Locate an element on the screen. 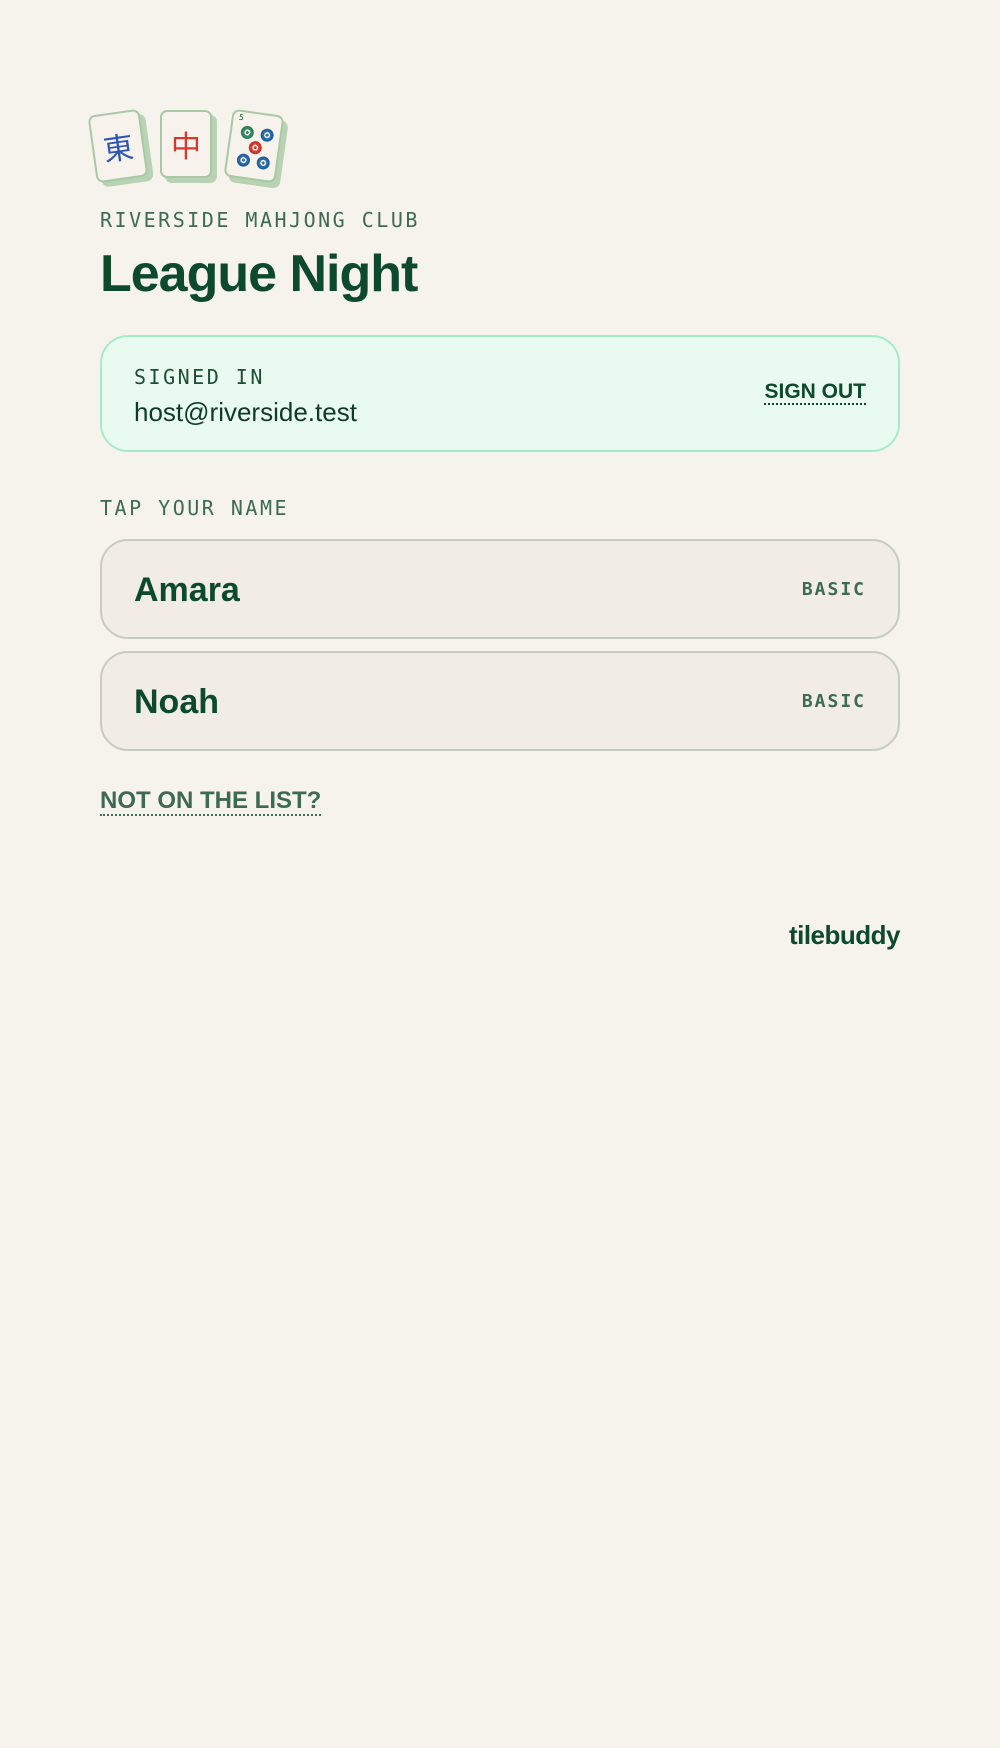 The height and width of the screenshot is (1748, 1000). signed-in-email: host@riverside.test is located at coordinates (245, 412).